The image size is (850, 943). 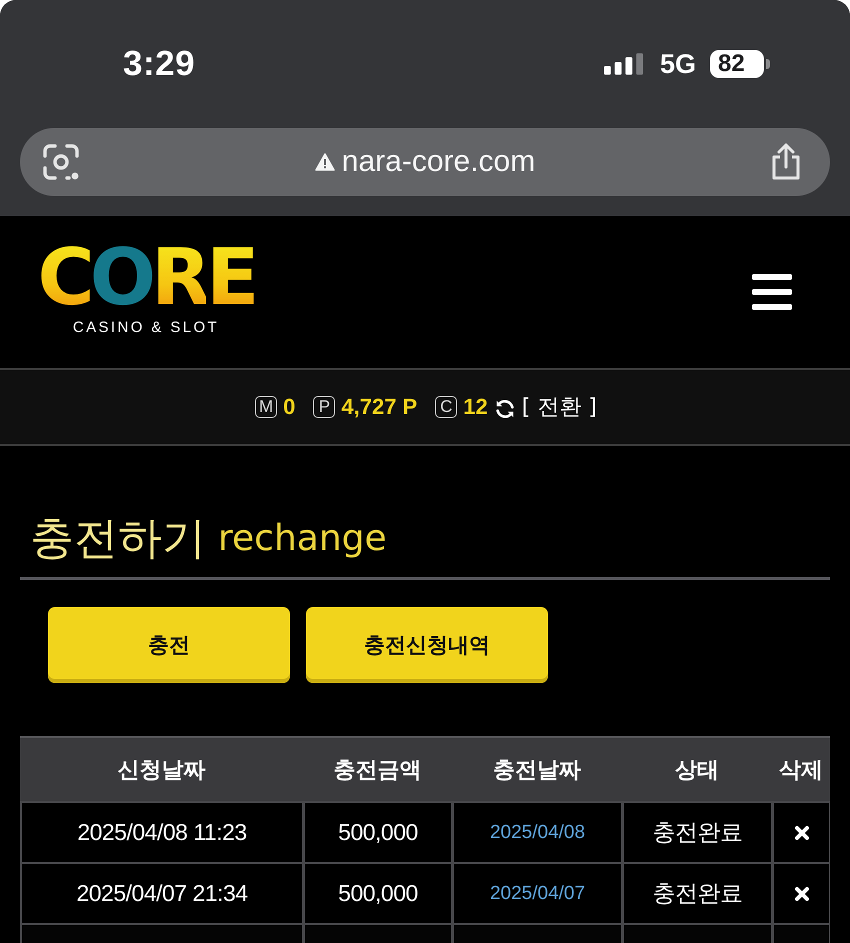 What do you see at coordinates (162, 832) in the screenshot?
I see `table-cell-text: 2025/04/08 11:23` at bounding box center [162, 832].